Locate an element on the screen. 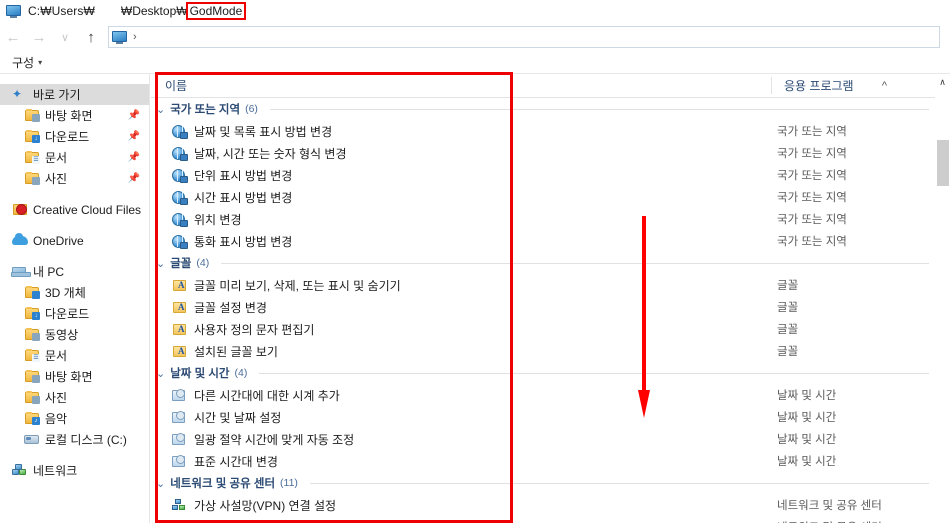 The width and height of the screenshot is (950, 523). sidebar-item-4: 사진 📌 is located at coordinates (74, 178).